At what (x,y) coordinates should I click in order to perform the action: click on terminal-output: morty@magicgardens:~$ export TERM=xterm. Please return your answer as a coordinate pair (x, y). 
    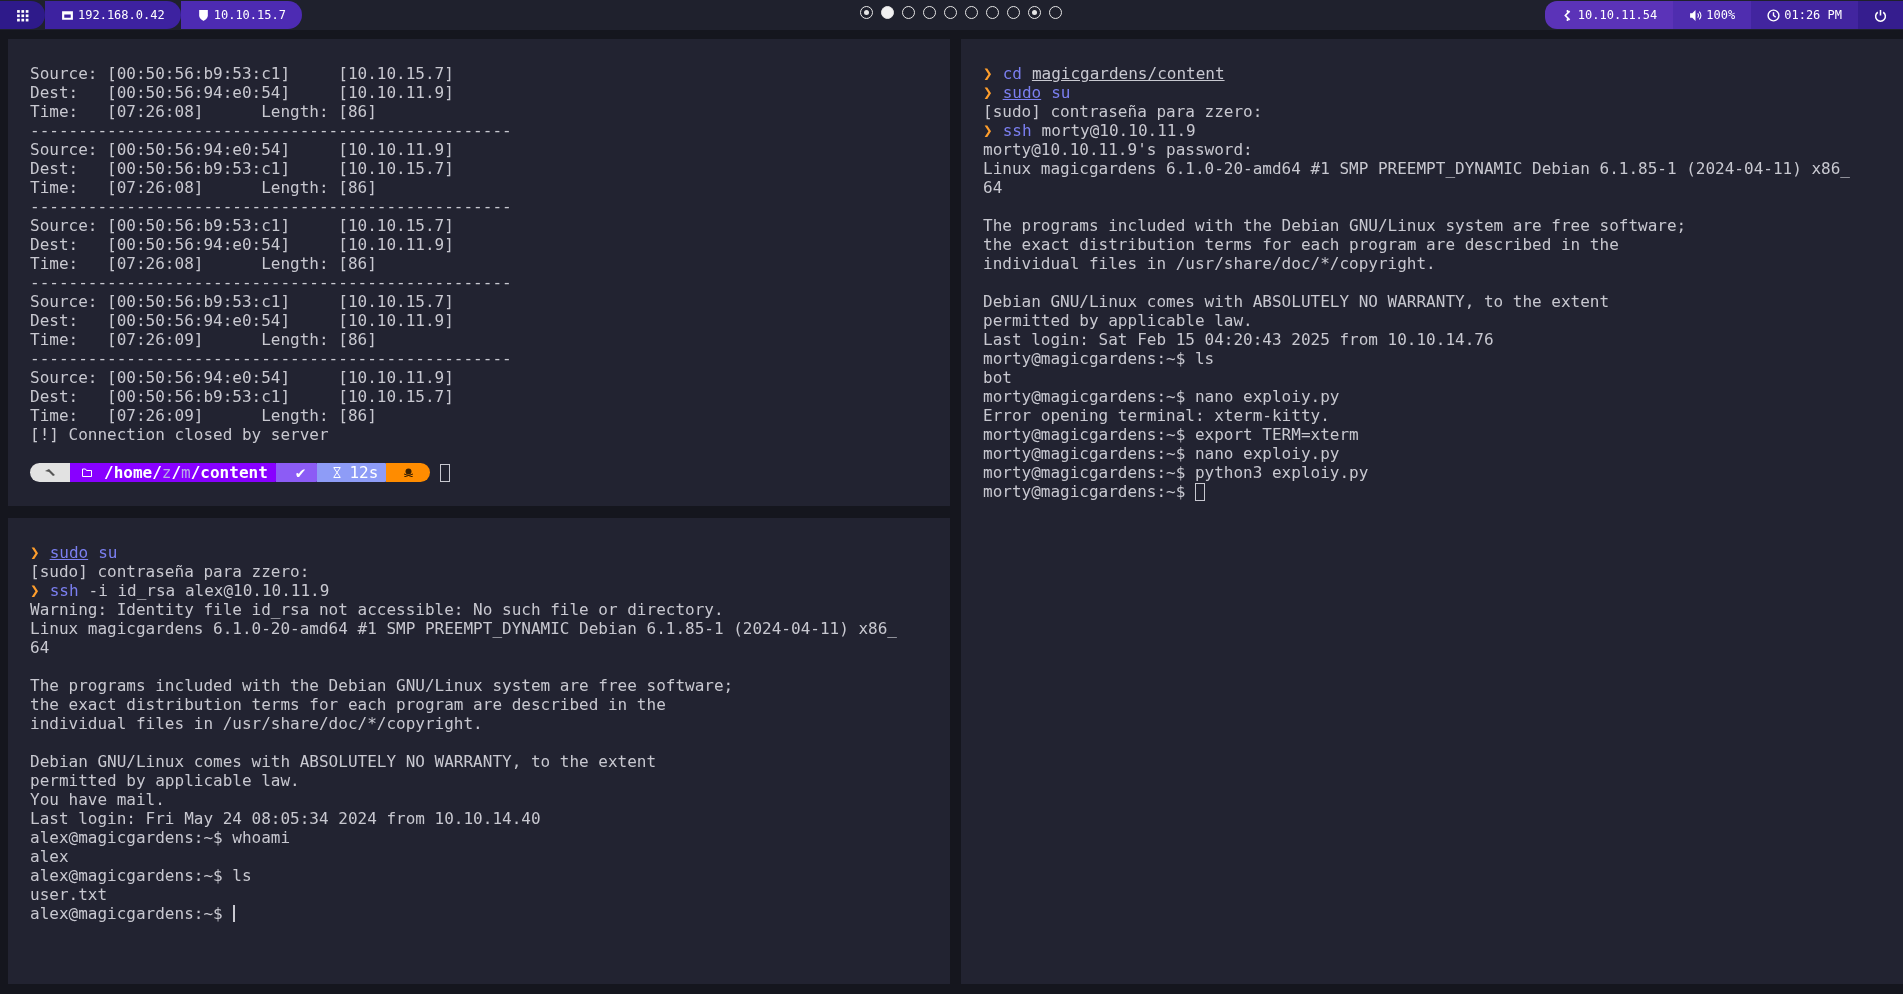
    Looking at the image, I should click on (1171, 434).